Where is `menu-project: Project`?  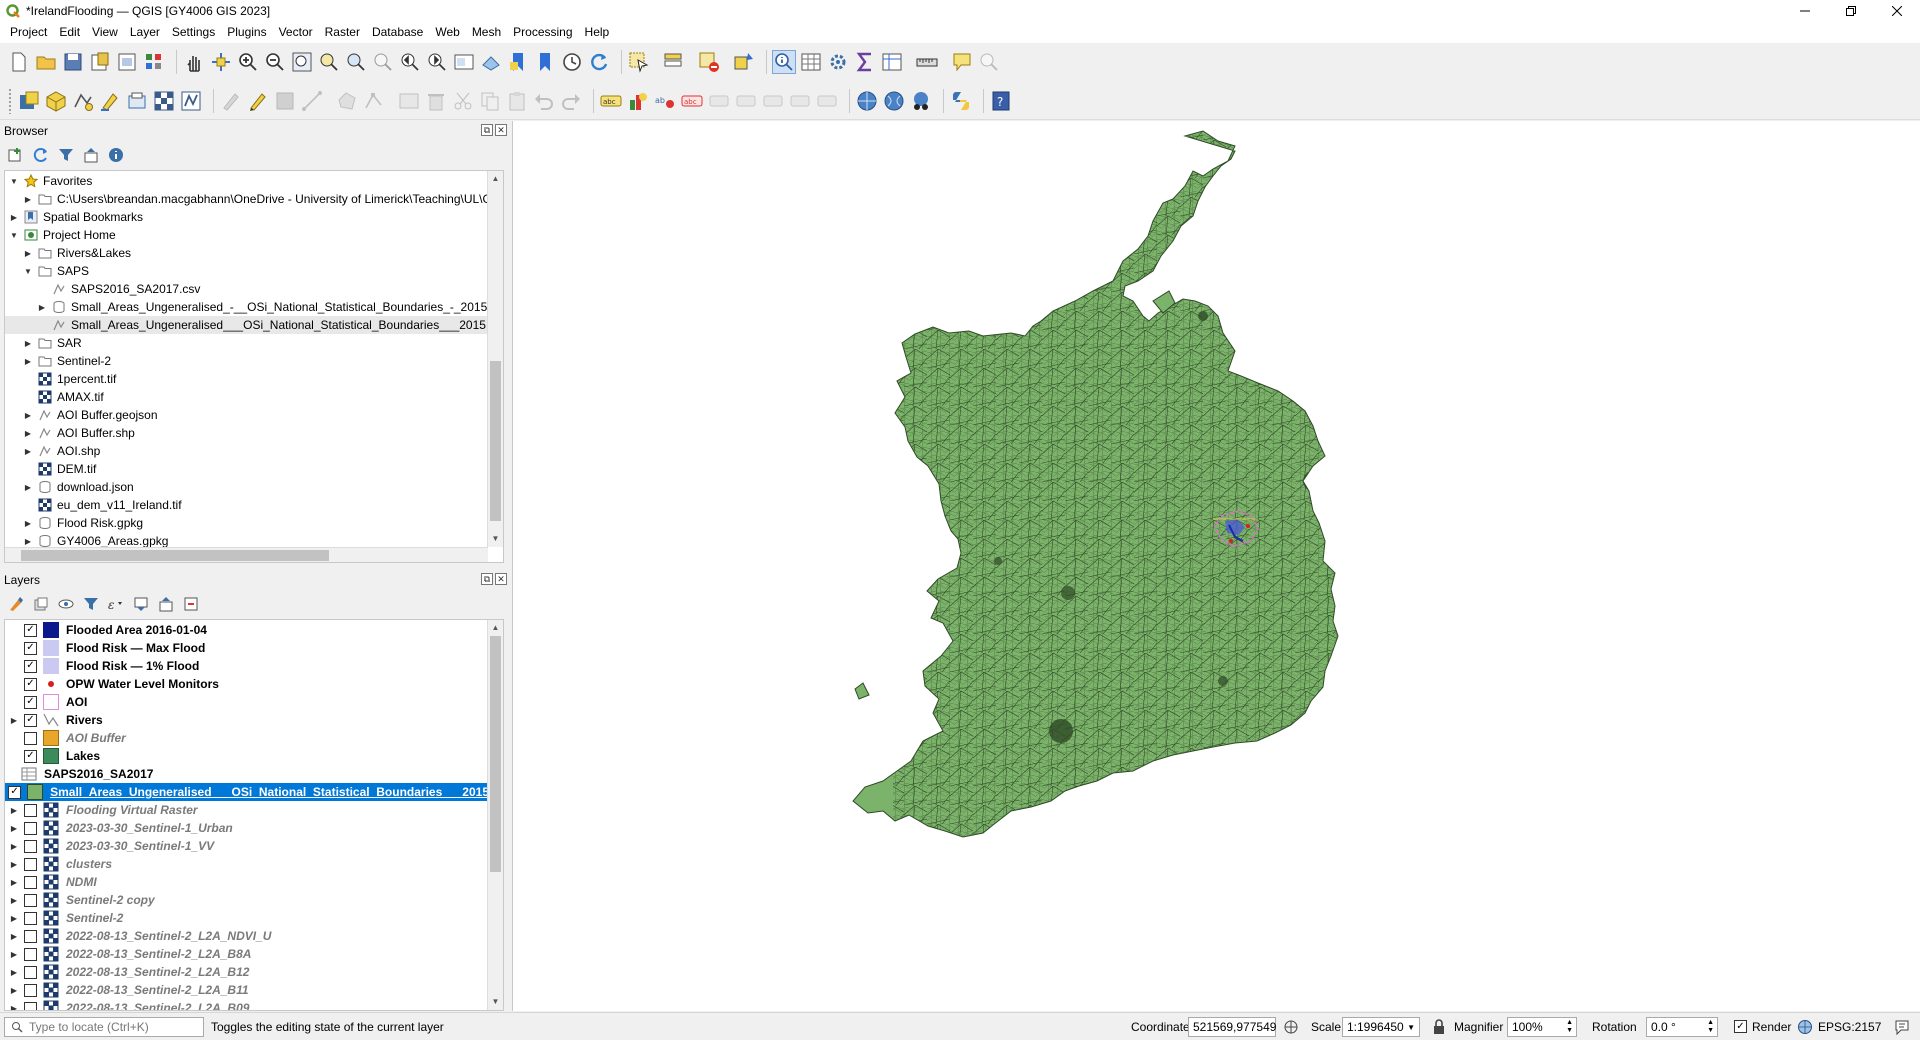 menu-project: Project is located at coordinates (28, 32).